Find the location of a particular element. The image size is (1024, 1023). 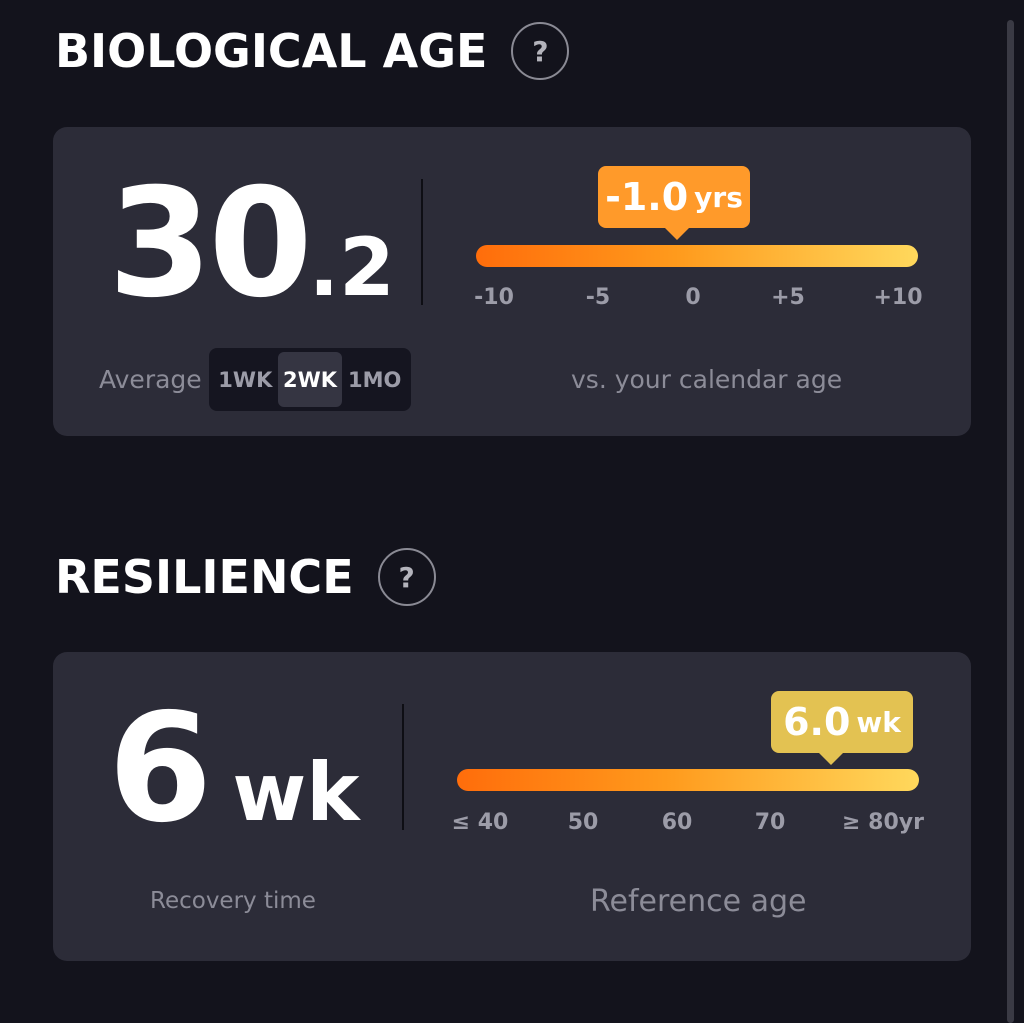

scale-caption: vs. your calendar age is located at coordinates (707, 379).